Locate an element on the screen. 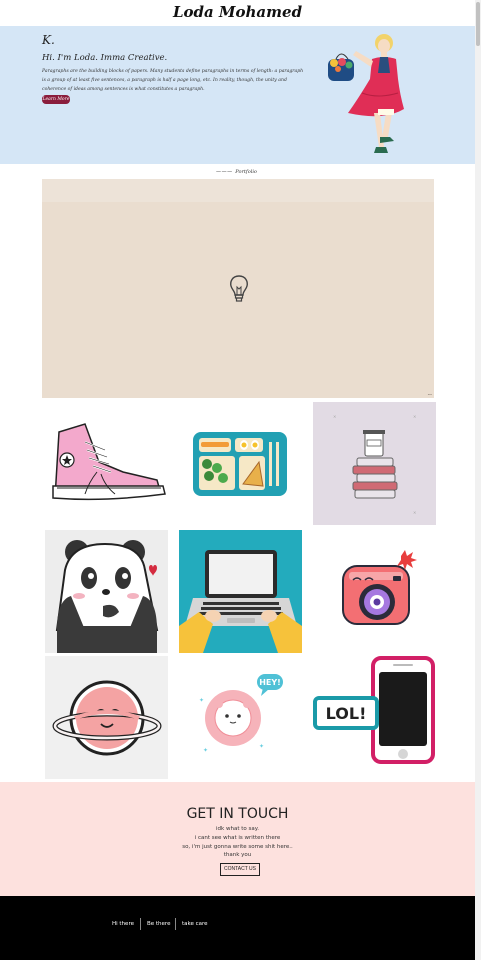  lunch-tray-icon is located at coordinates (240, 464).